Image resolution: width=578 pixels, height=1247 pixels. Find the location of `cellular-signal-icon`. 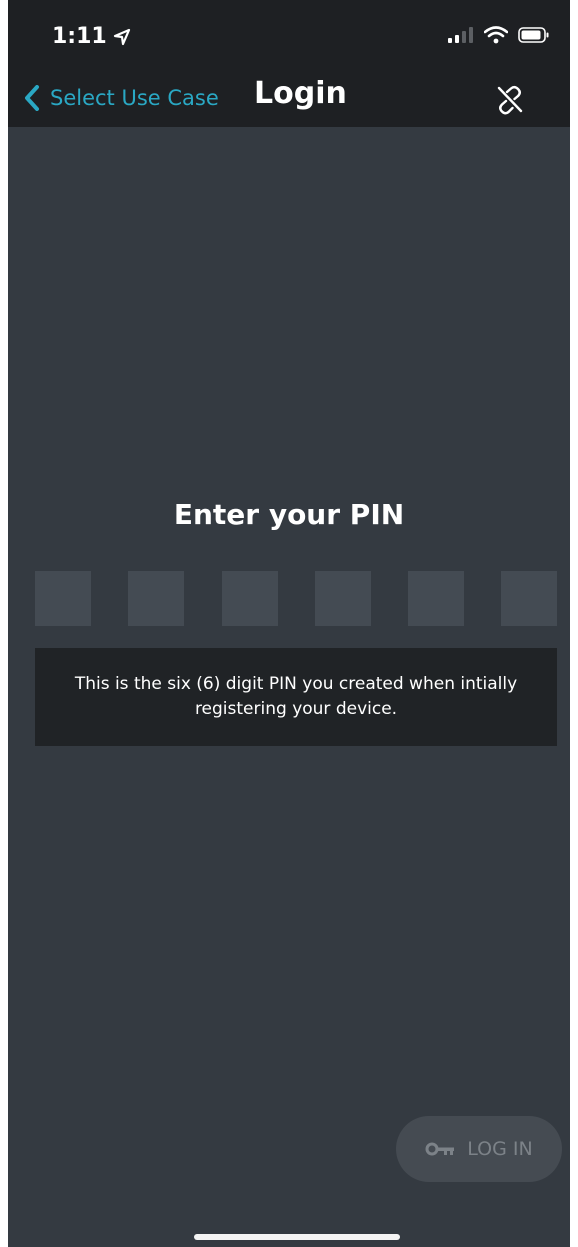

cellular-signal-icon is located at coordinates (460, 35).